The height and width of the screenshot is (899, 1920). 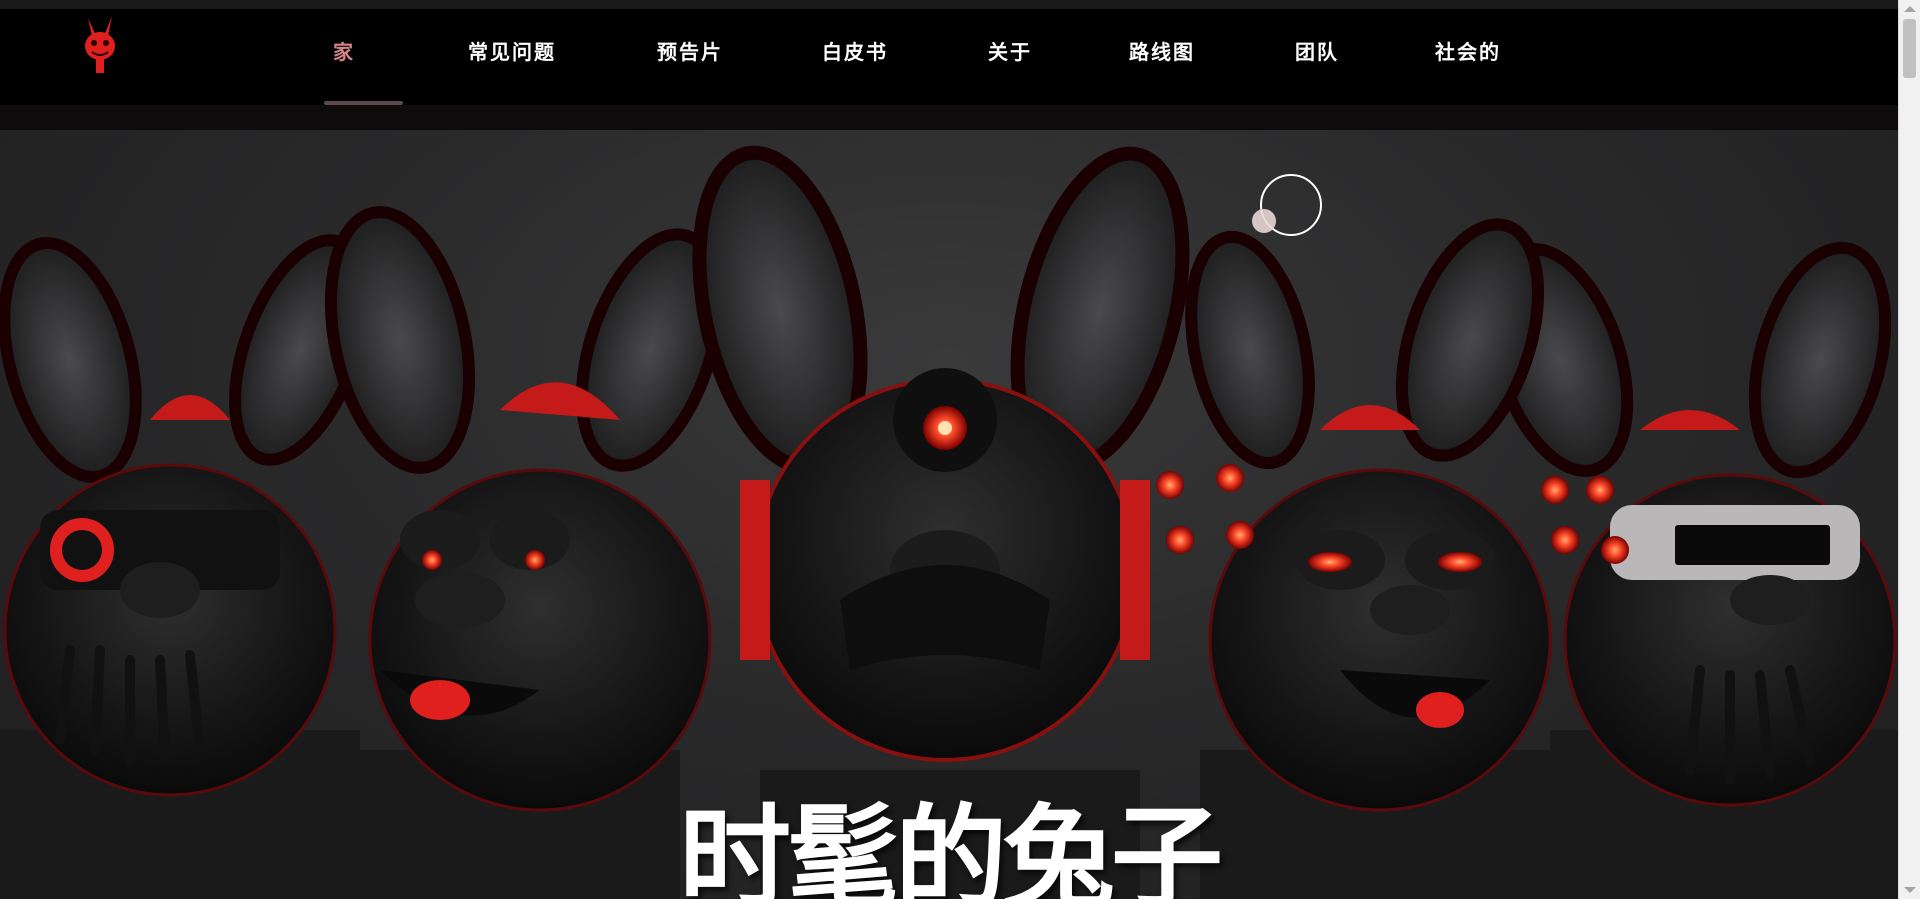 I want to click on scrollbar-thumb, so click(x=1909, y=48).